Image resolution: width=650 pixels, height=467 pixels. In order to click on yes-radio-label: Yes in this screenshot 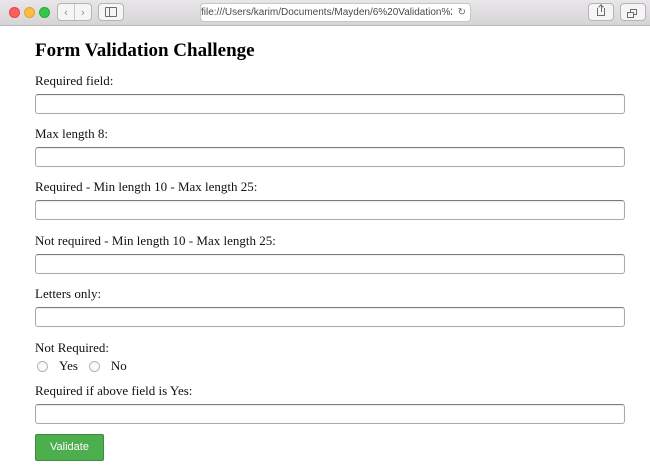, I will do `click(68, 366)`.